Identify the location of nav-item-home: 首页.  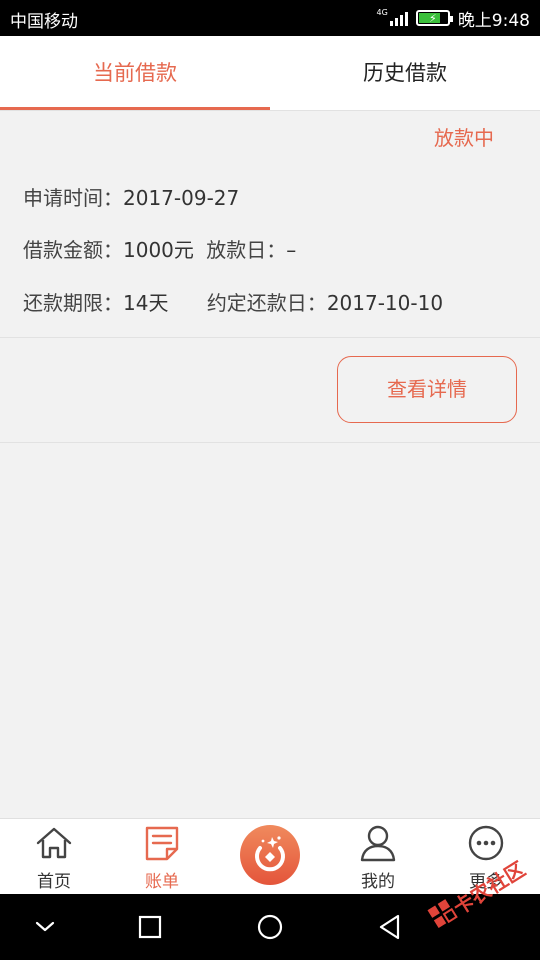
(54, 857).